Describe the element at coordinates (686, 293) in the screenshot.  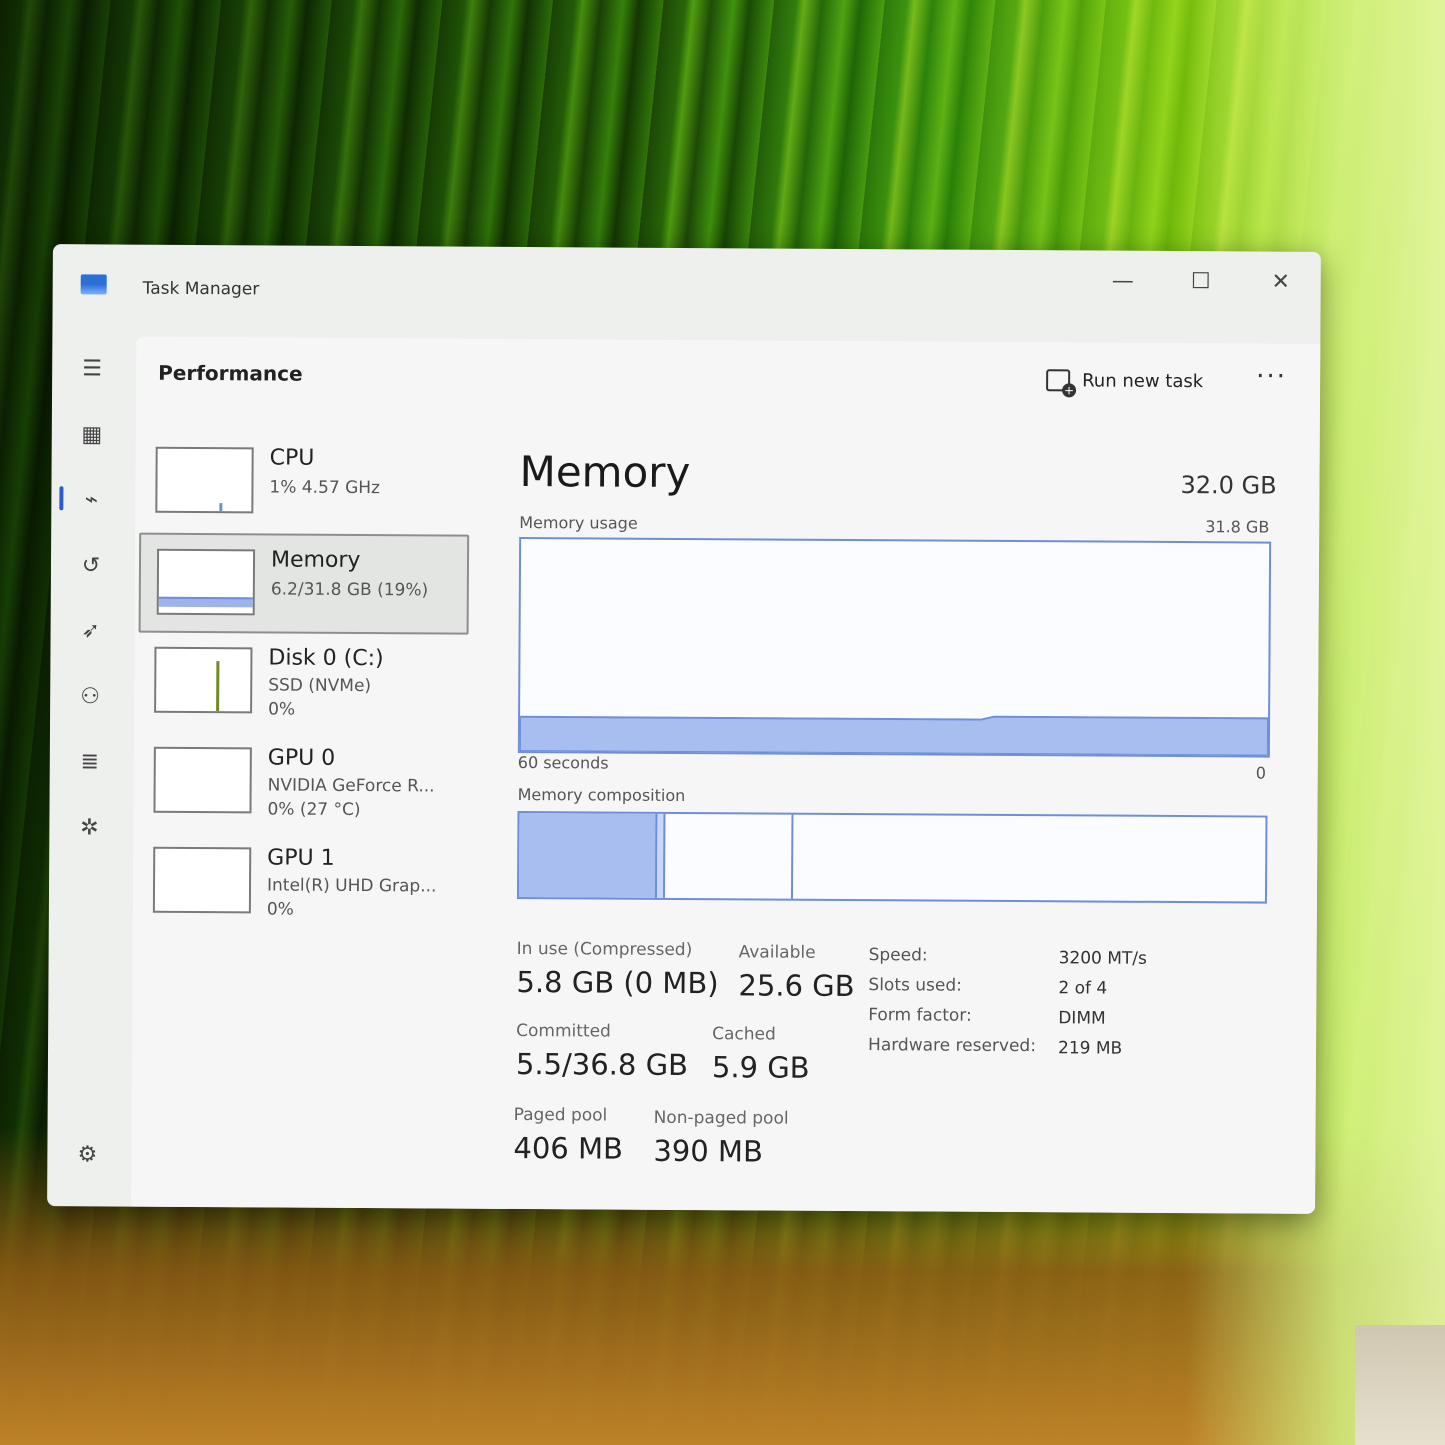
I see `title-bar: Task Manager — ☐ ✕` at that location.